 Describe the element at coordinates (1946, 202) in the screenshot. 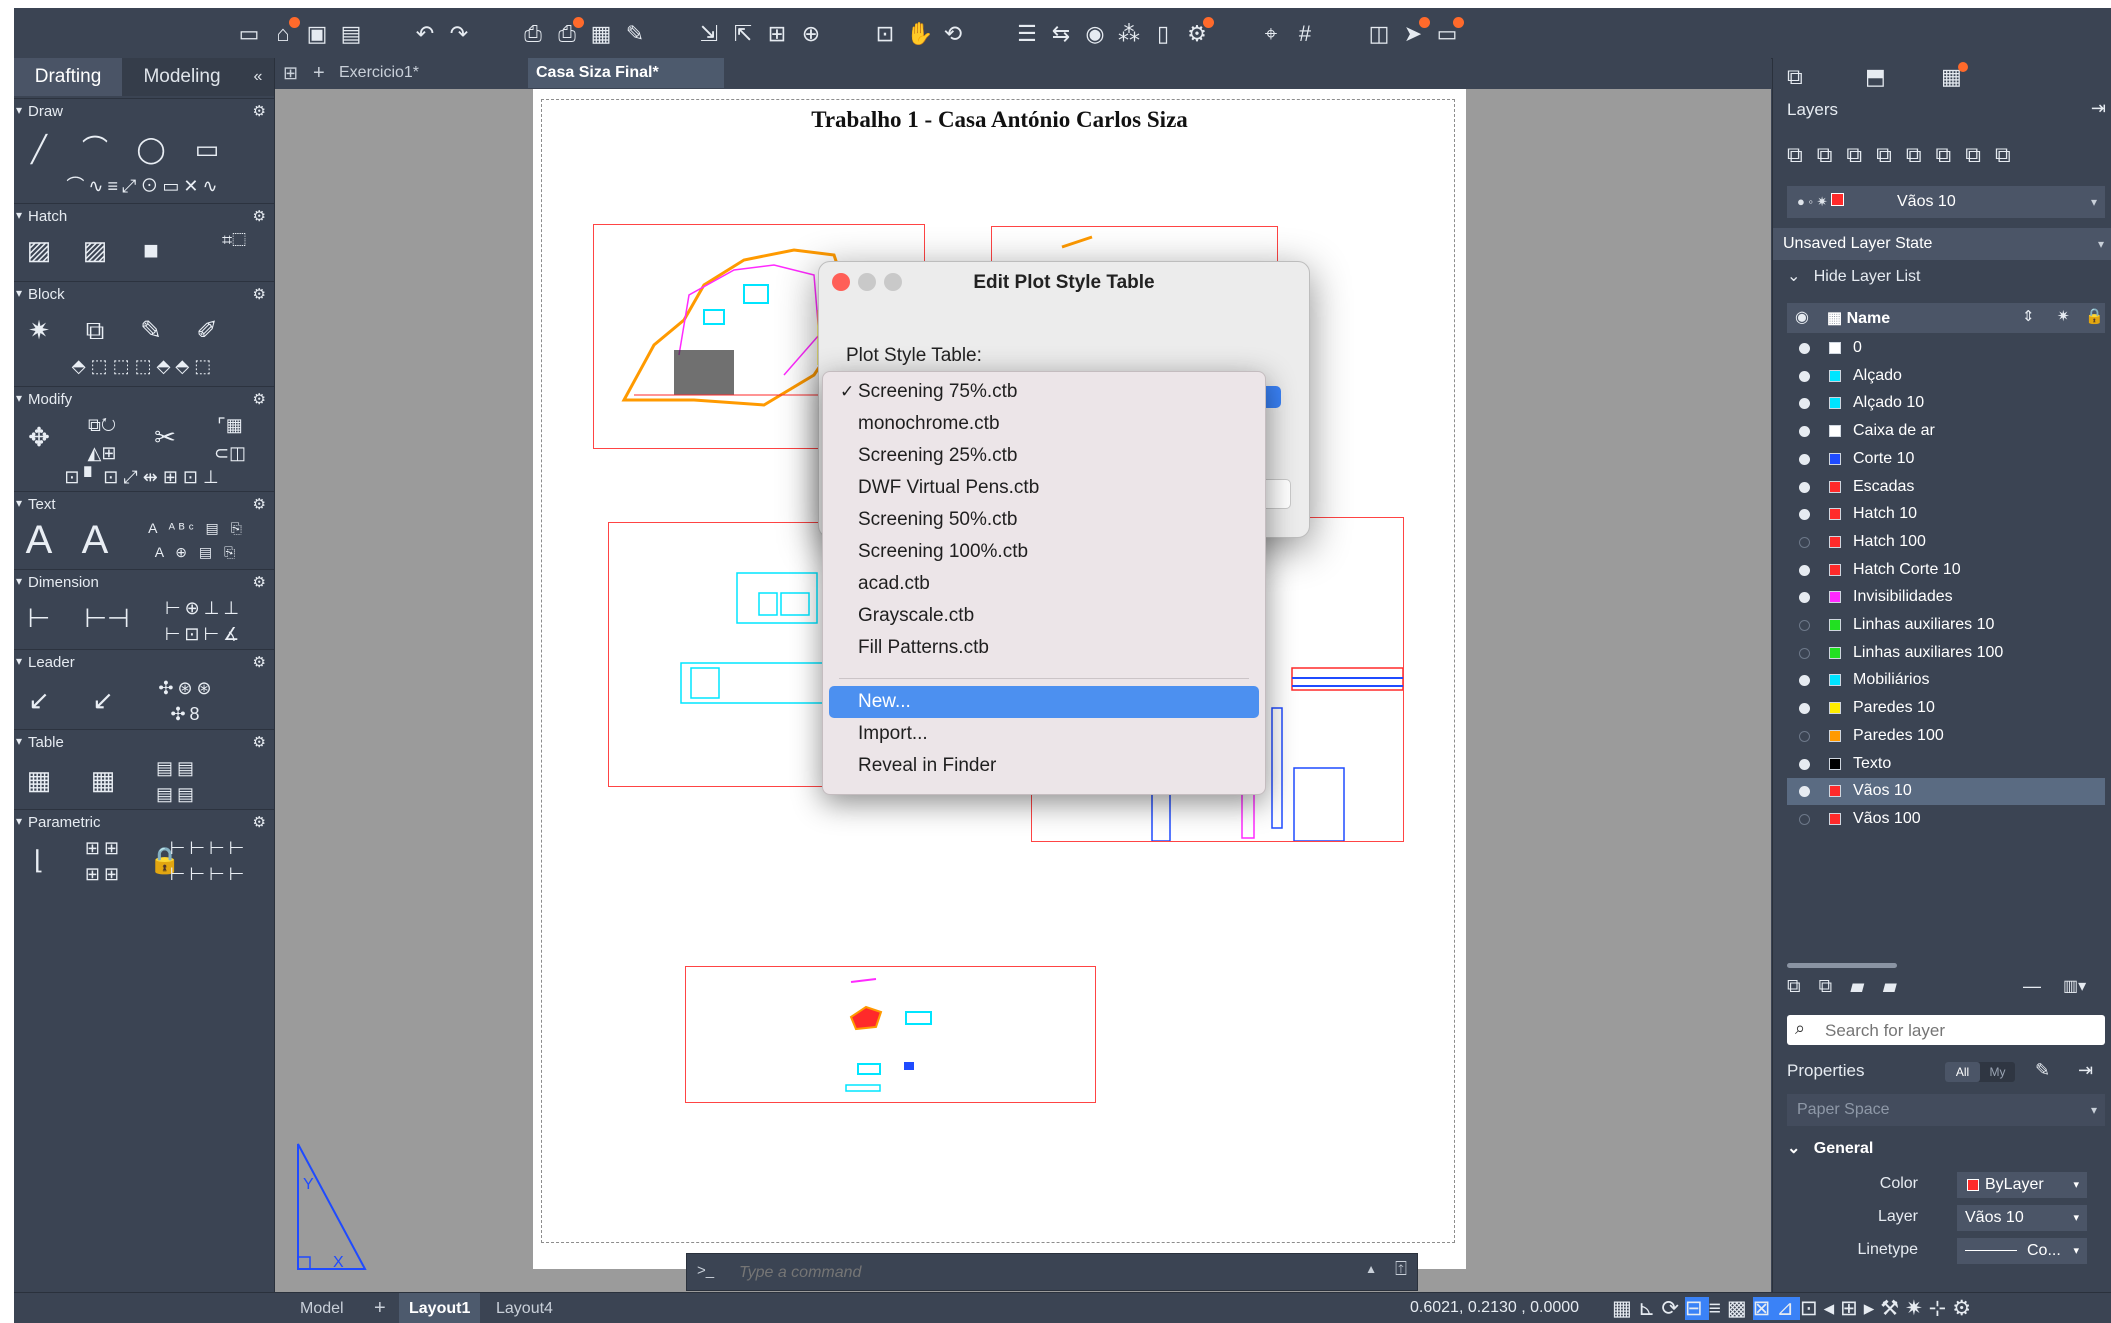

I see `current-layer-dropdown: ● ◦ ✷ Vãos 10 ▾` at that location.